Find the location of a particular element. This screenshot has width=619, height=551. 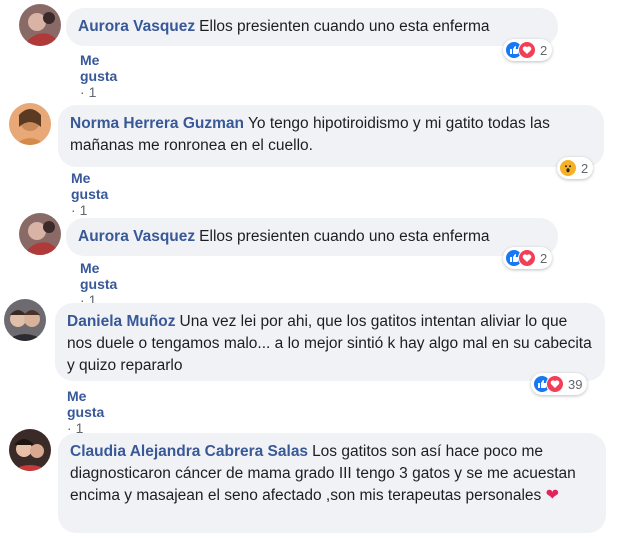

comment-author: Daniela Muñoz is located at coordinates (121, 321).